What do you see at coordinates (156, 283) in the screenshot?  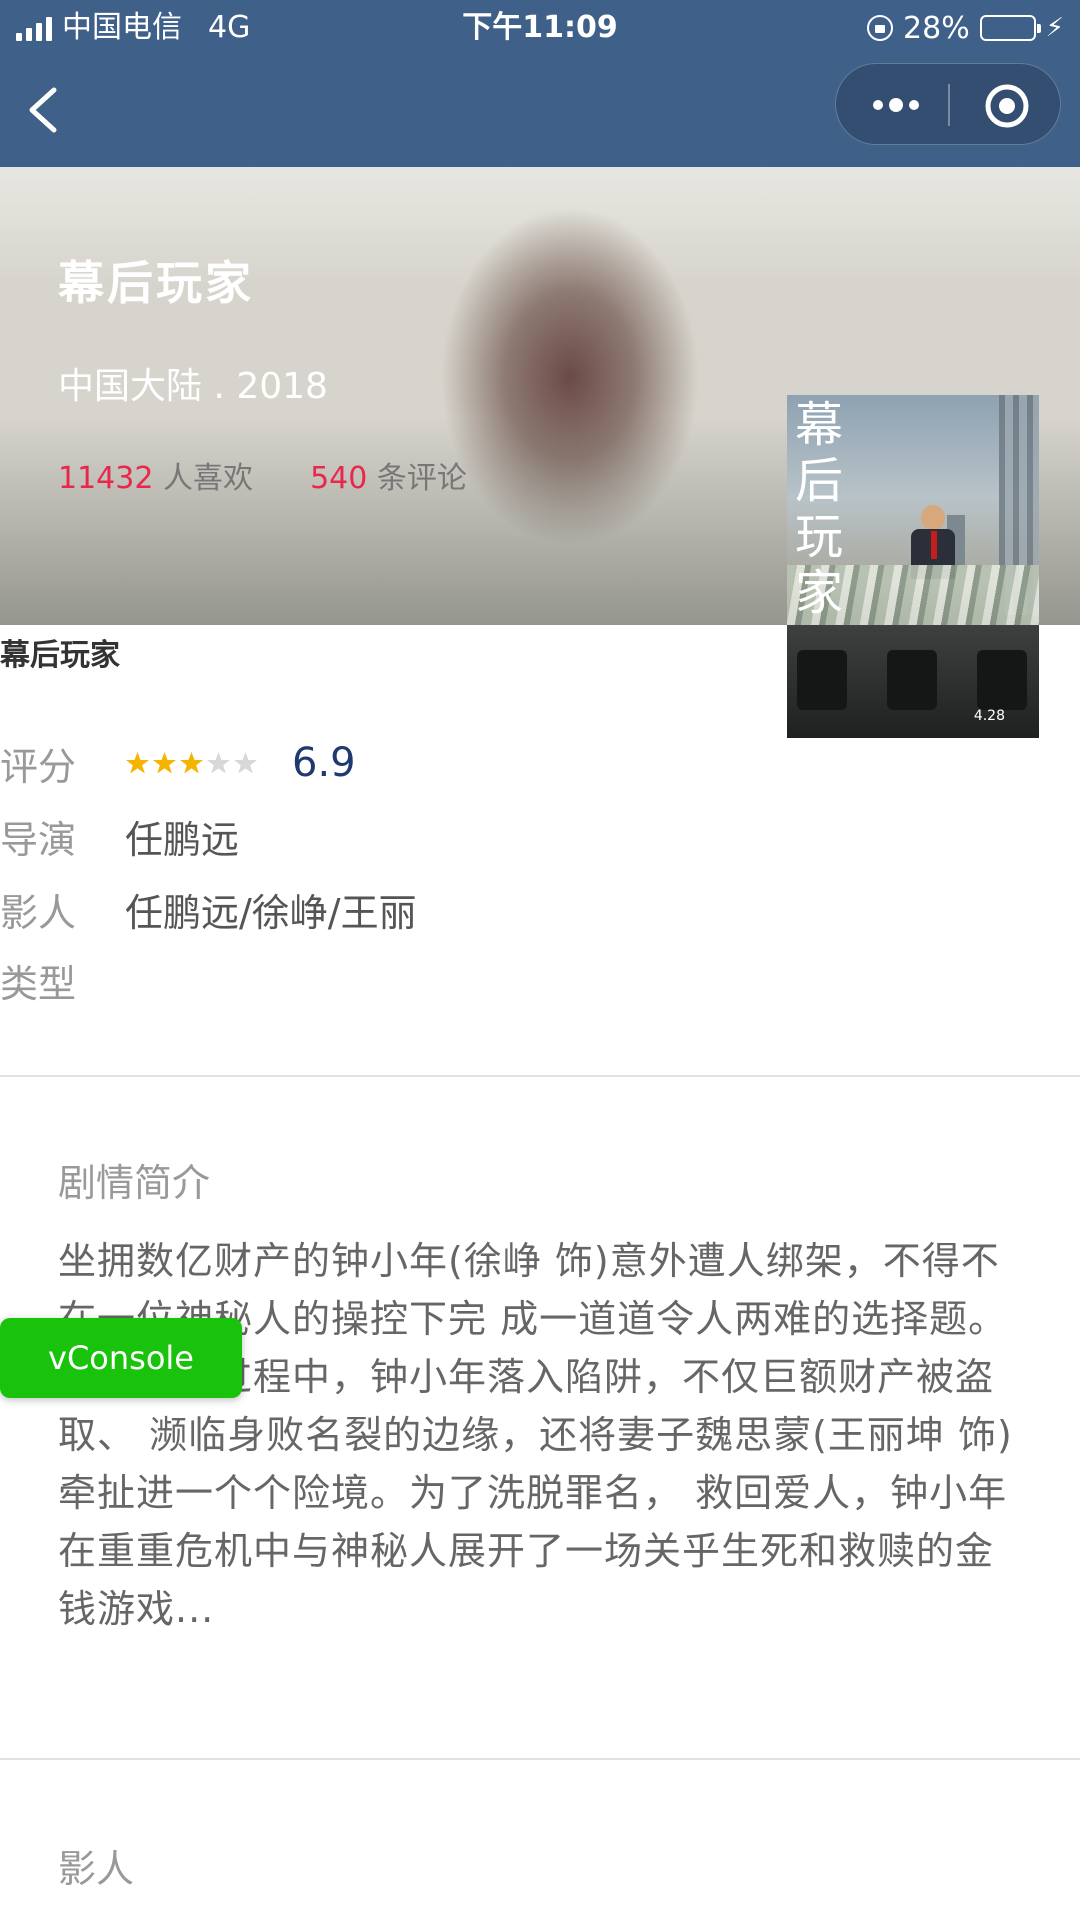 I see `hero-title: 幕后玩家` at bounding box center [156, 283].